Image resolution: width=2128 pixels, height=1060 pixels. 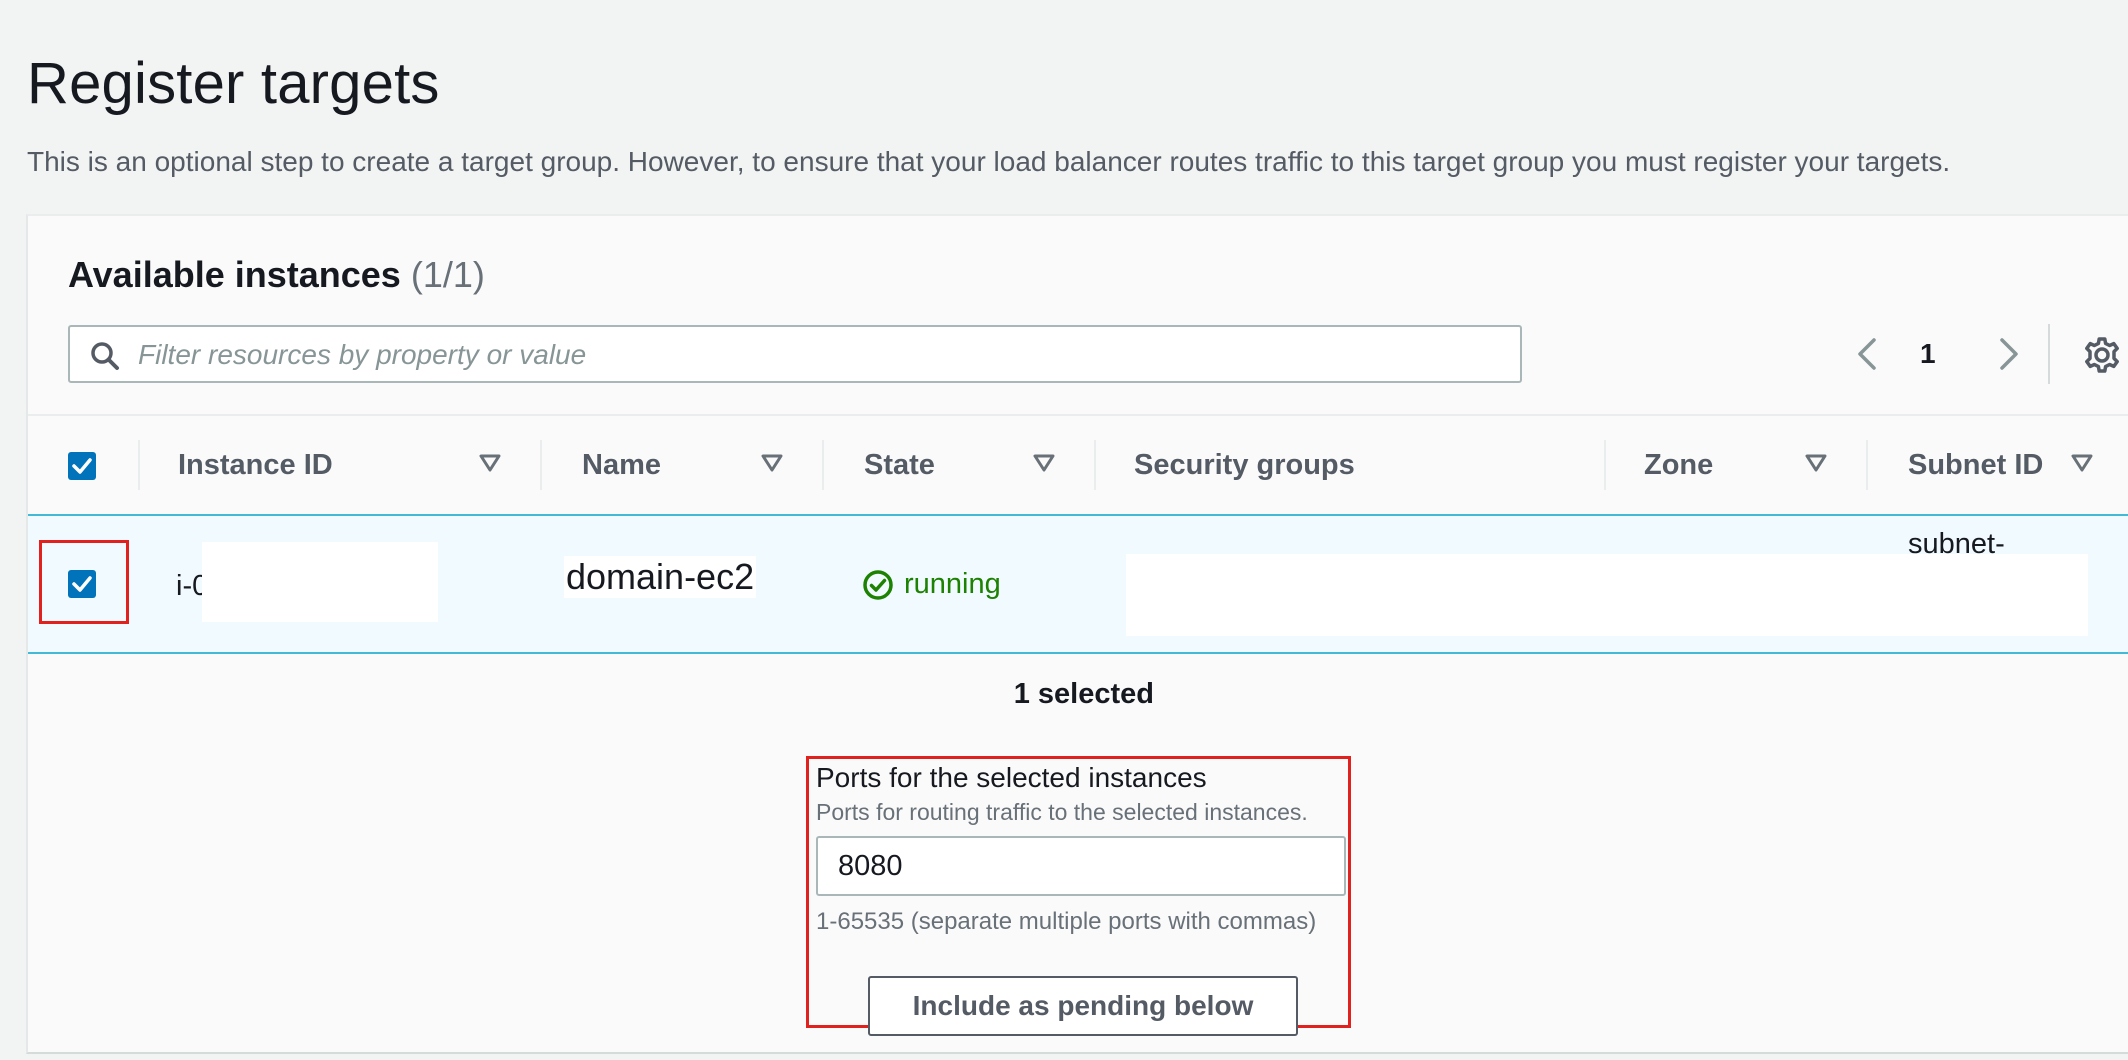 I want to click on redacted-details, so click(x=1607, y=595).